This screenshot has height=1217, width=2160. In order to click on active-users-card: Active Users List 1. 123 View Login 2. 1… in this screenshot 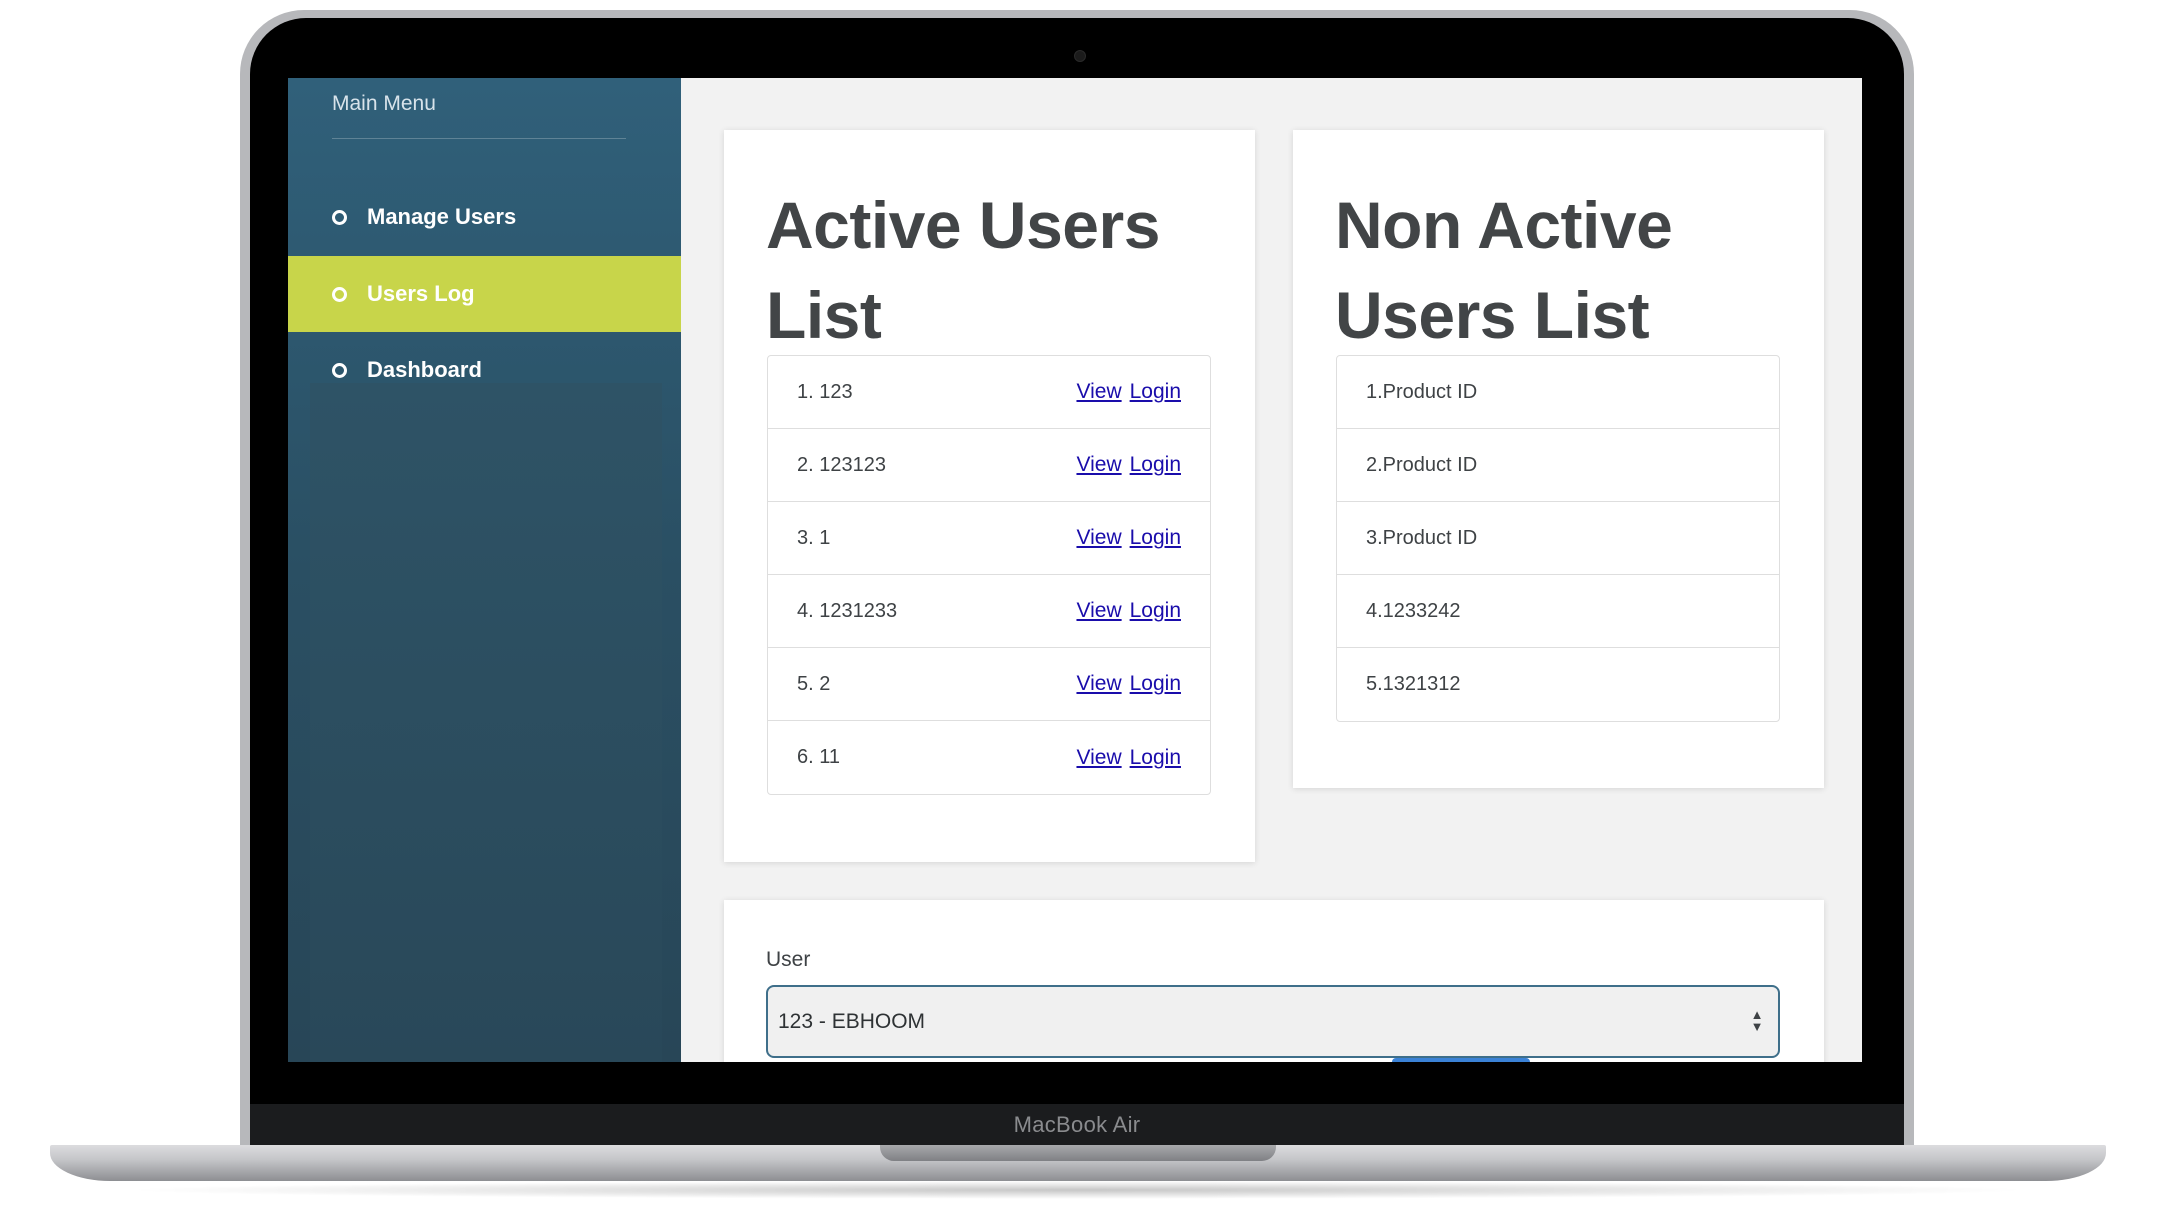, I will do `click(989, 496)`.